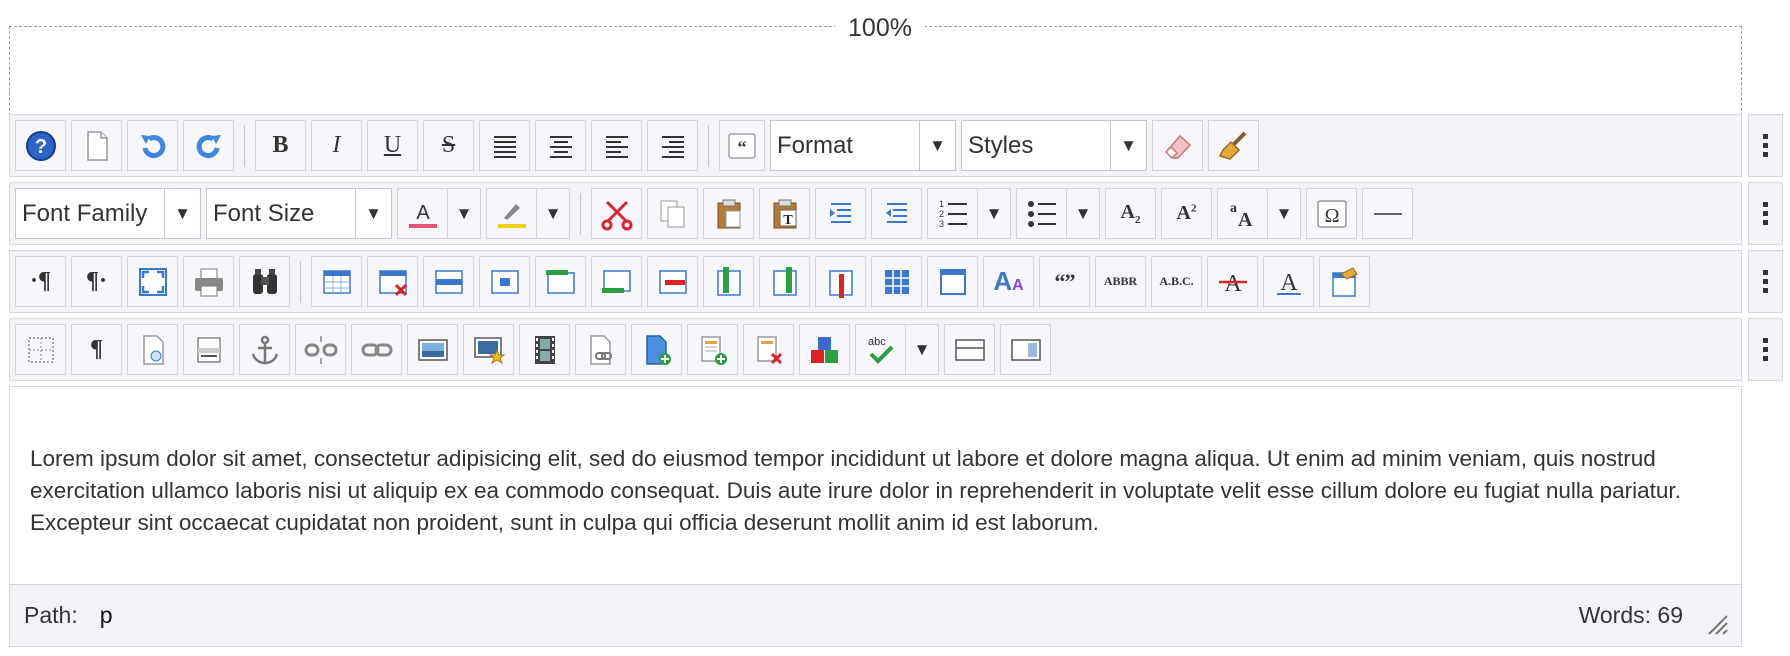 The height and width of the screenshot is (656, 1790). What do you see at coordinates (863, 145) in the screenshot?
I see `format-dropdown: Format ▼` at bounding box center [863, 145].